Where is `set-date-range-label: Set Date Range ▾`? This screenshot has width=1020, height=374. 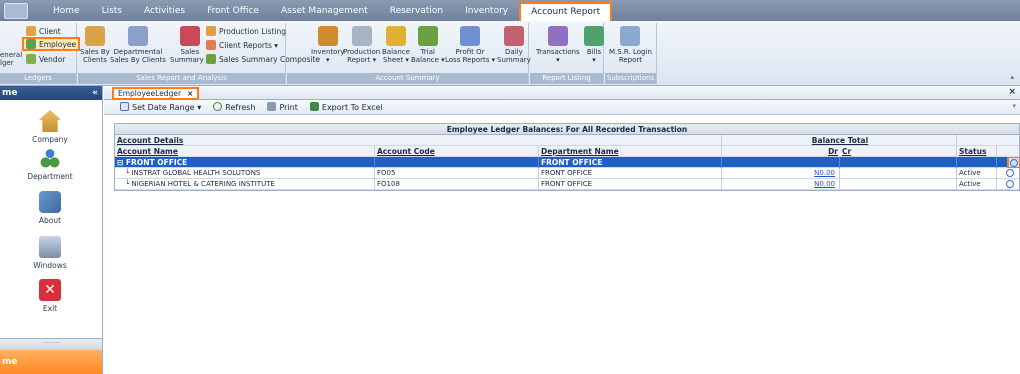
set-date-range-label: Set Date Range ▾ is located at coordinates (167, 107).